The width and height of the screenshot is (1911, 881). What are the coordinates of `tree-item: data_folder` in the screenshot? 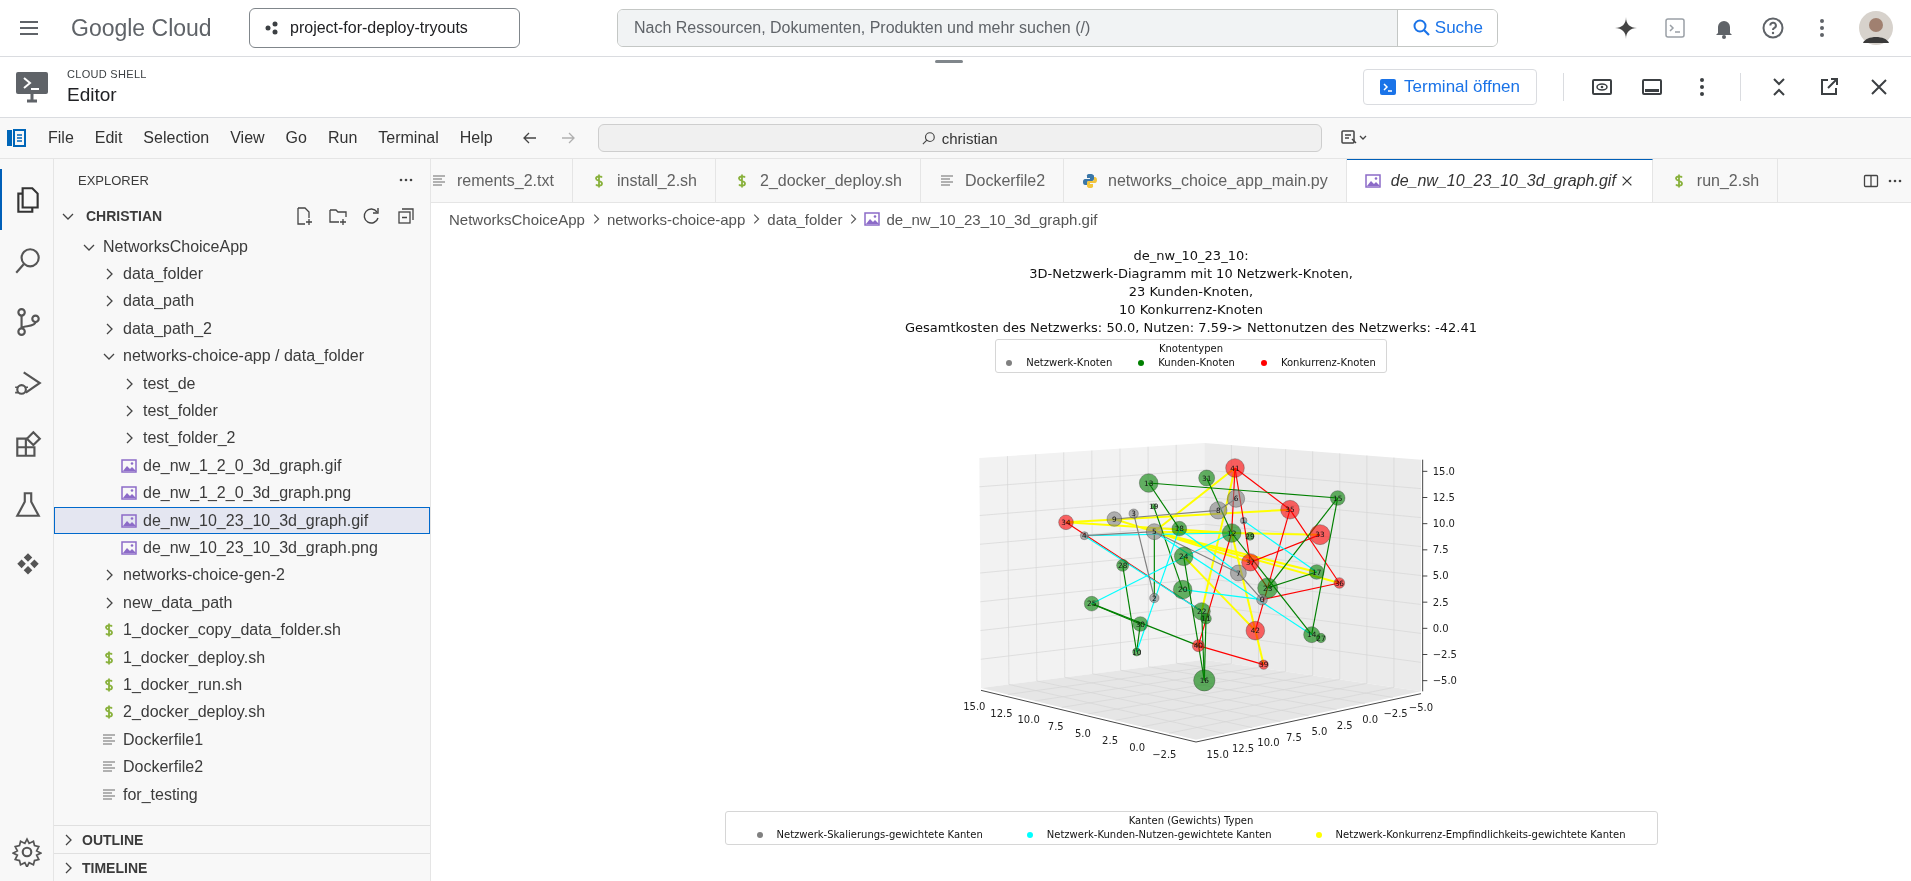 It's located at (242, 274).